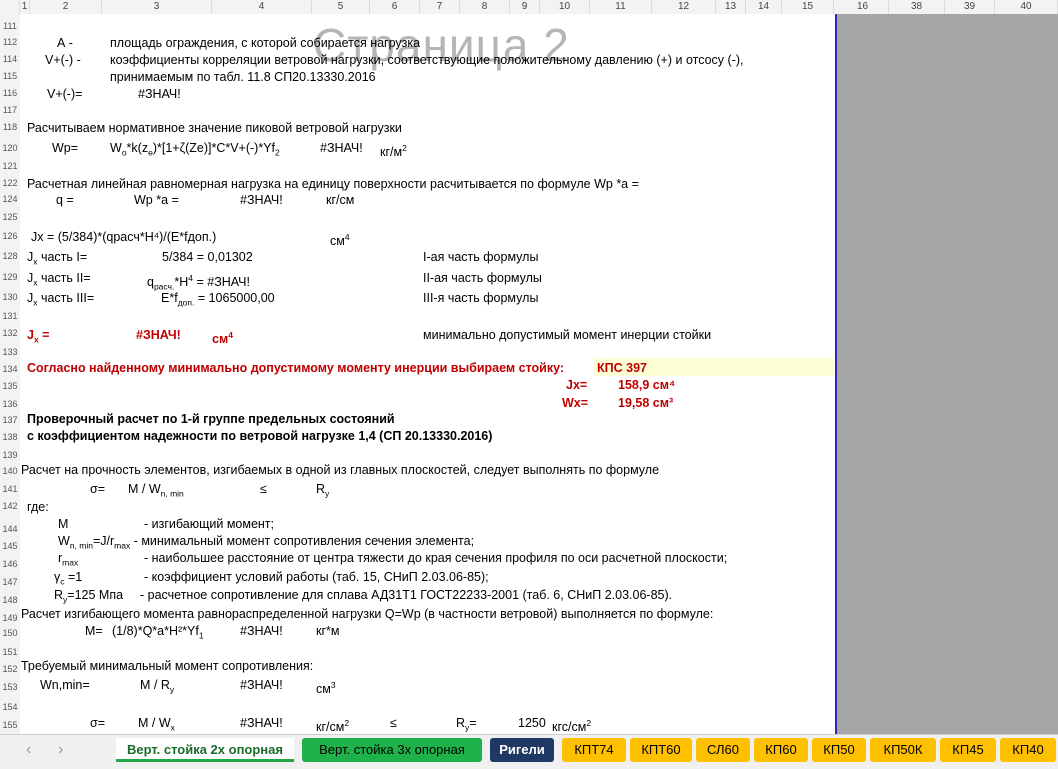 The width and height of the screenshot is (1058, 769). What do you see at coordinates (10, 725) in the screenshot?
I see `row-header: 155` at bounding box center [10, 725].